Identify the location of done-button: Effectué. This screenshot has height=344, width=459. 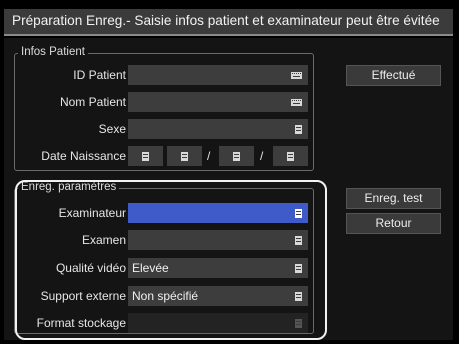
(393, 75).